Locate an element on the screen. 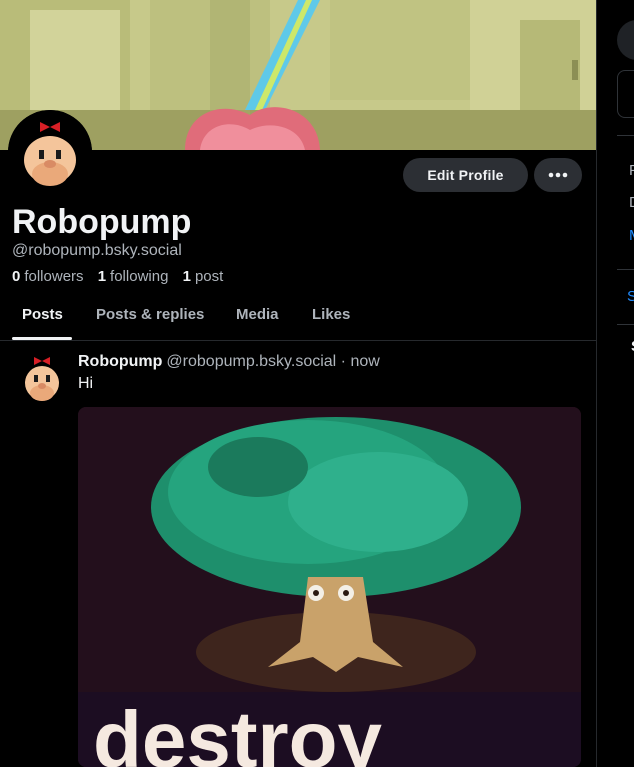 The image size is (634, 767). post-author-handle: @robopump.bsky.social is located at coordinates (251, 361).